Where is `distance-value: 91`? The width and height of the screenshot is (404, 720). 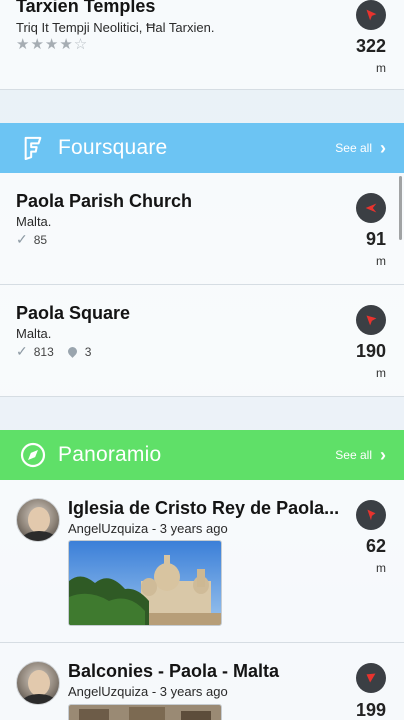 distance-value: 91 is located at coordinates (375, 239).